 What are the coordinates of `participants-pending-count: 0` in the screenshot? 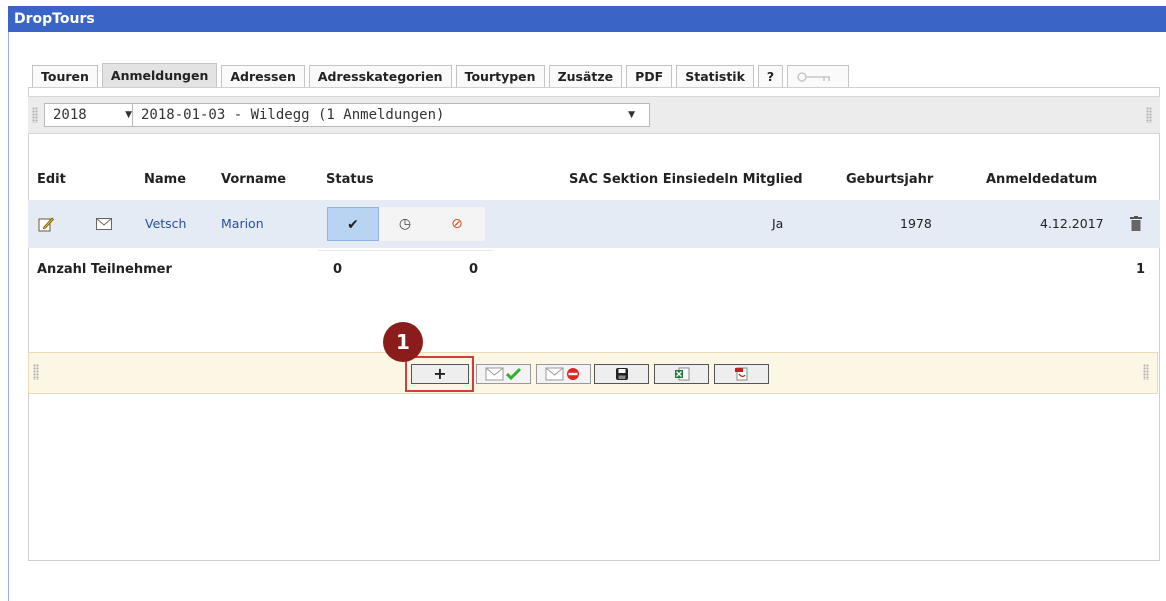 It's located at (338, 269).